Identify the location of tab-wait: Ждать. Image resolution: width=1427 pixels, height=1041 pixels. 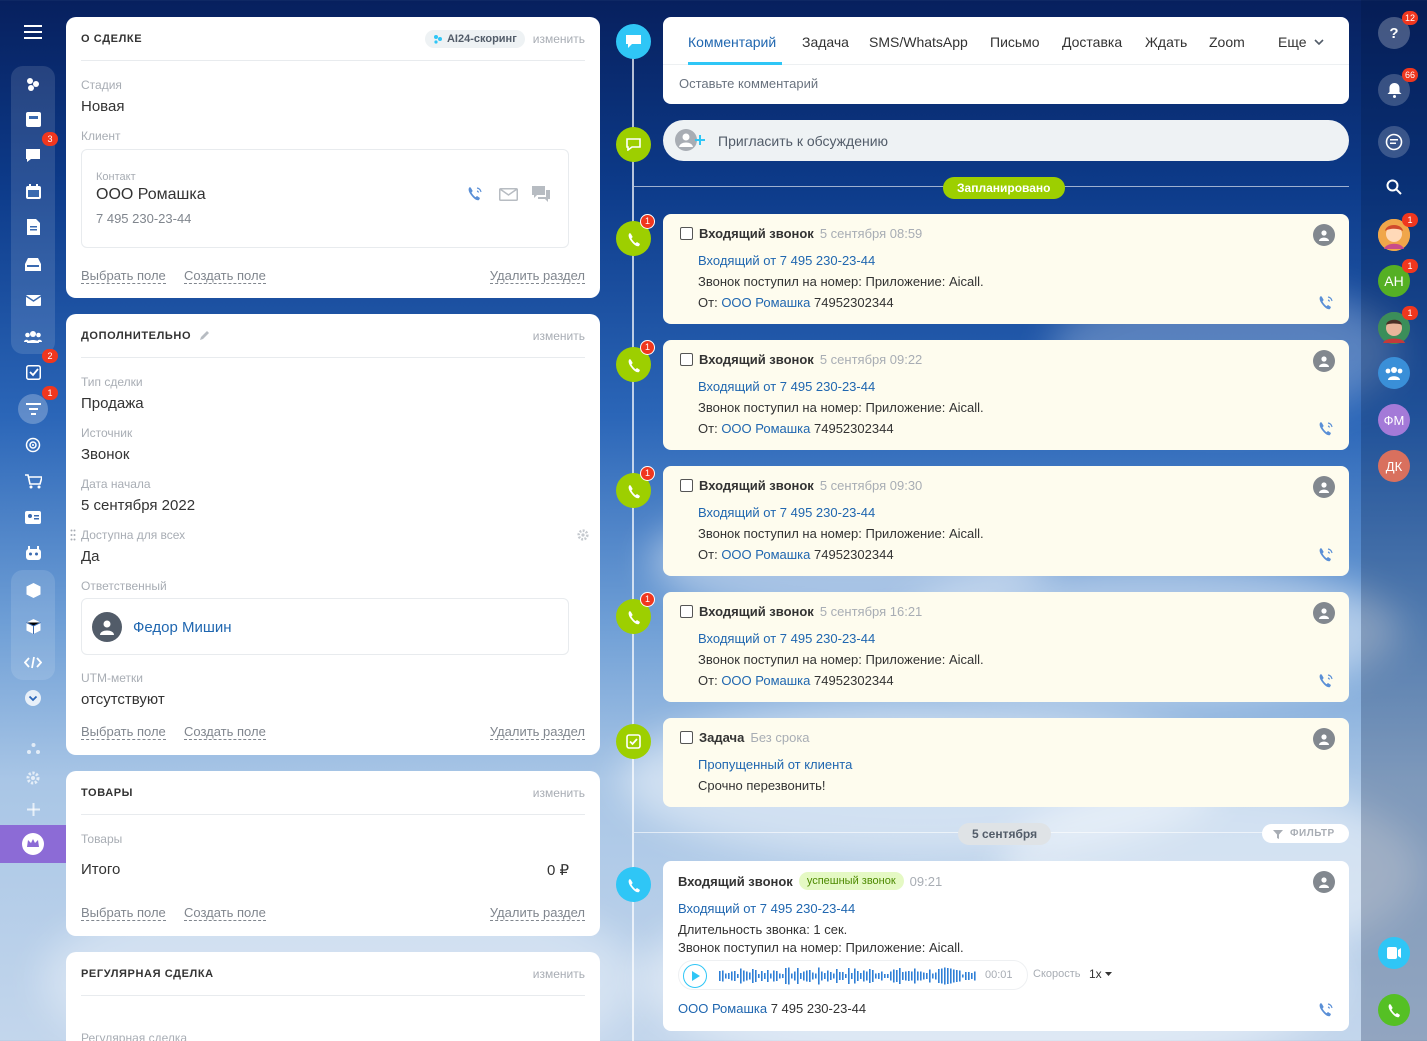
(1166, 42).